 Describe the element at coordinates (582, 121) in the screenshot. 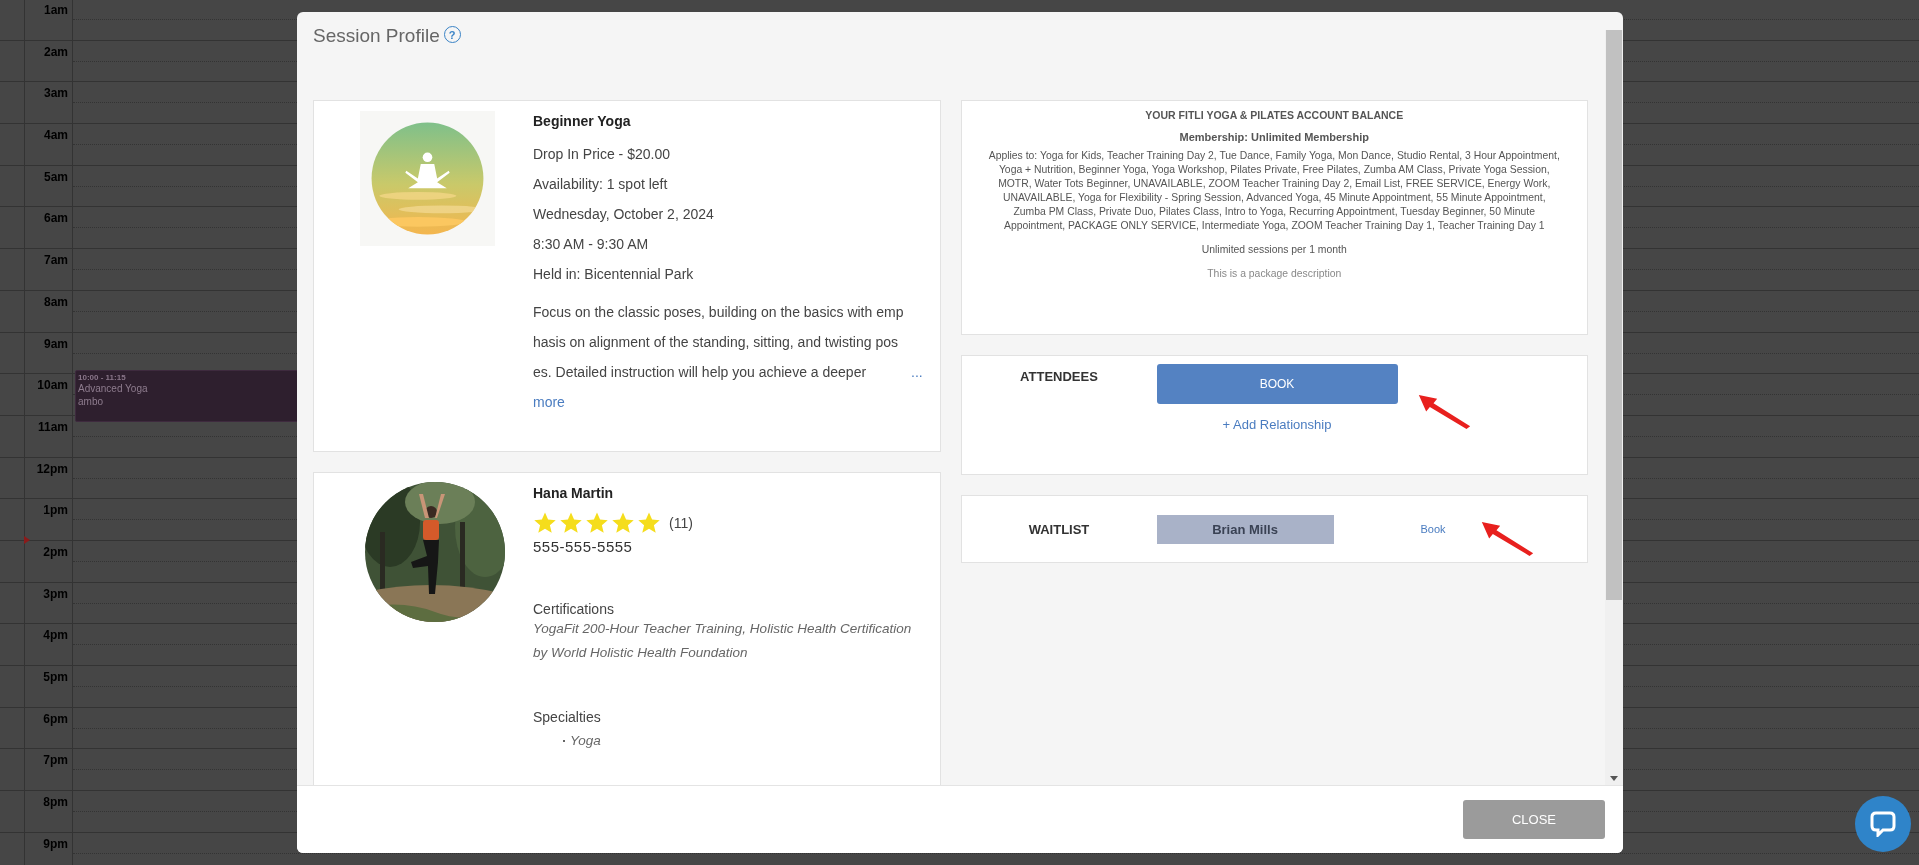

I see `session-title: Beginner Yoga` at that location.